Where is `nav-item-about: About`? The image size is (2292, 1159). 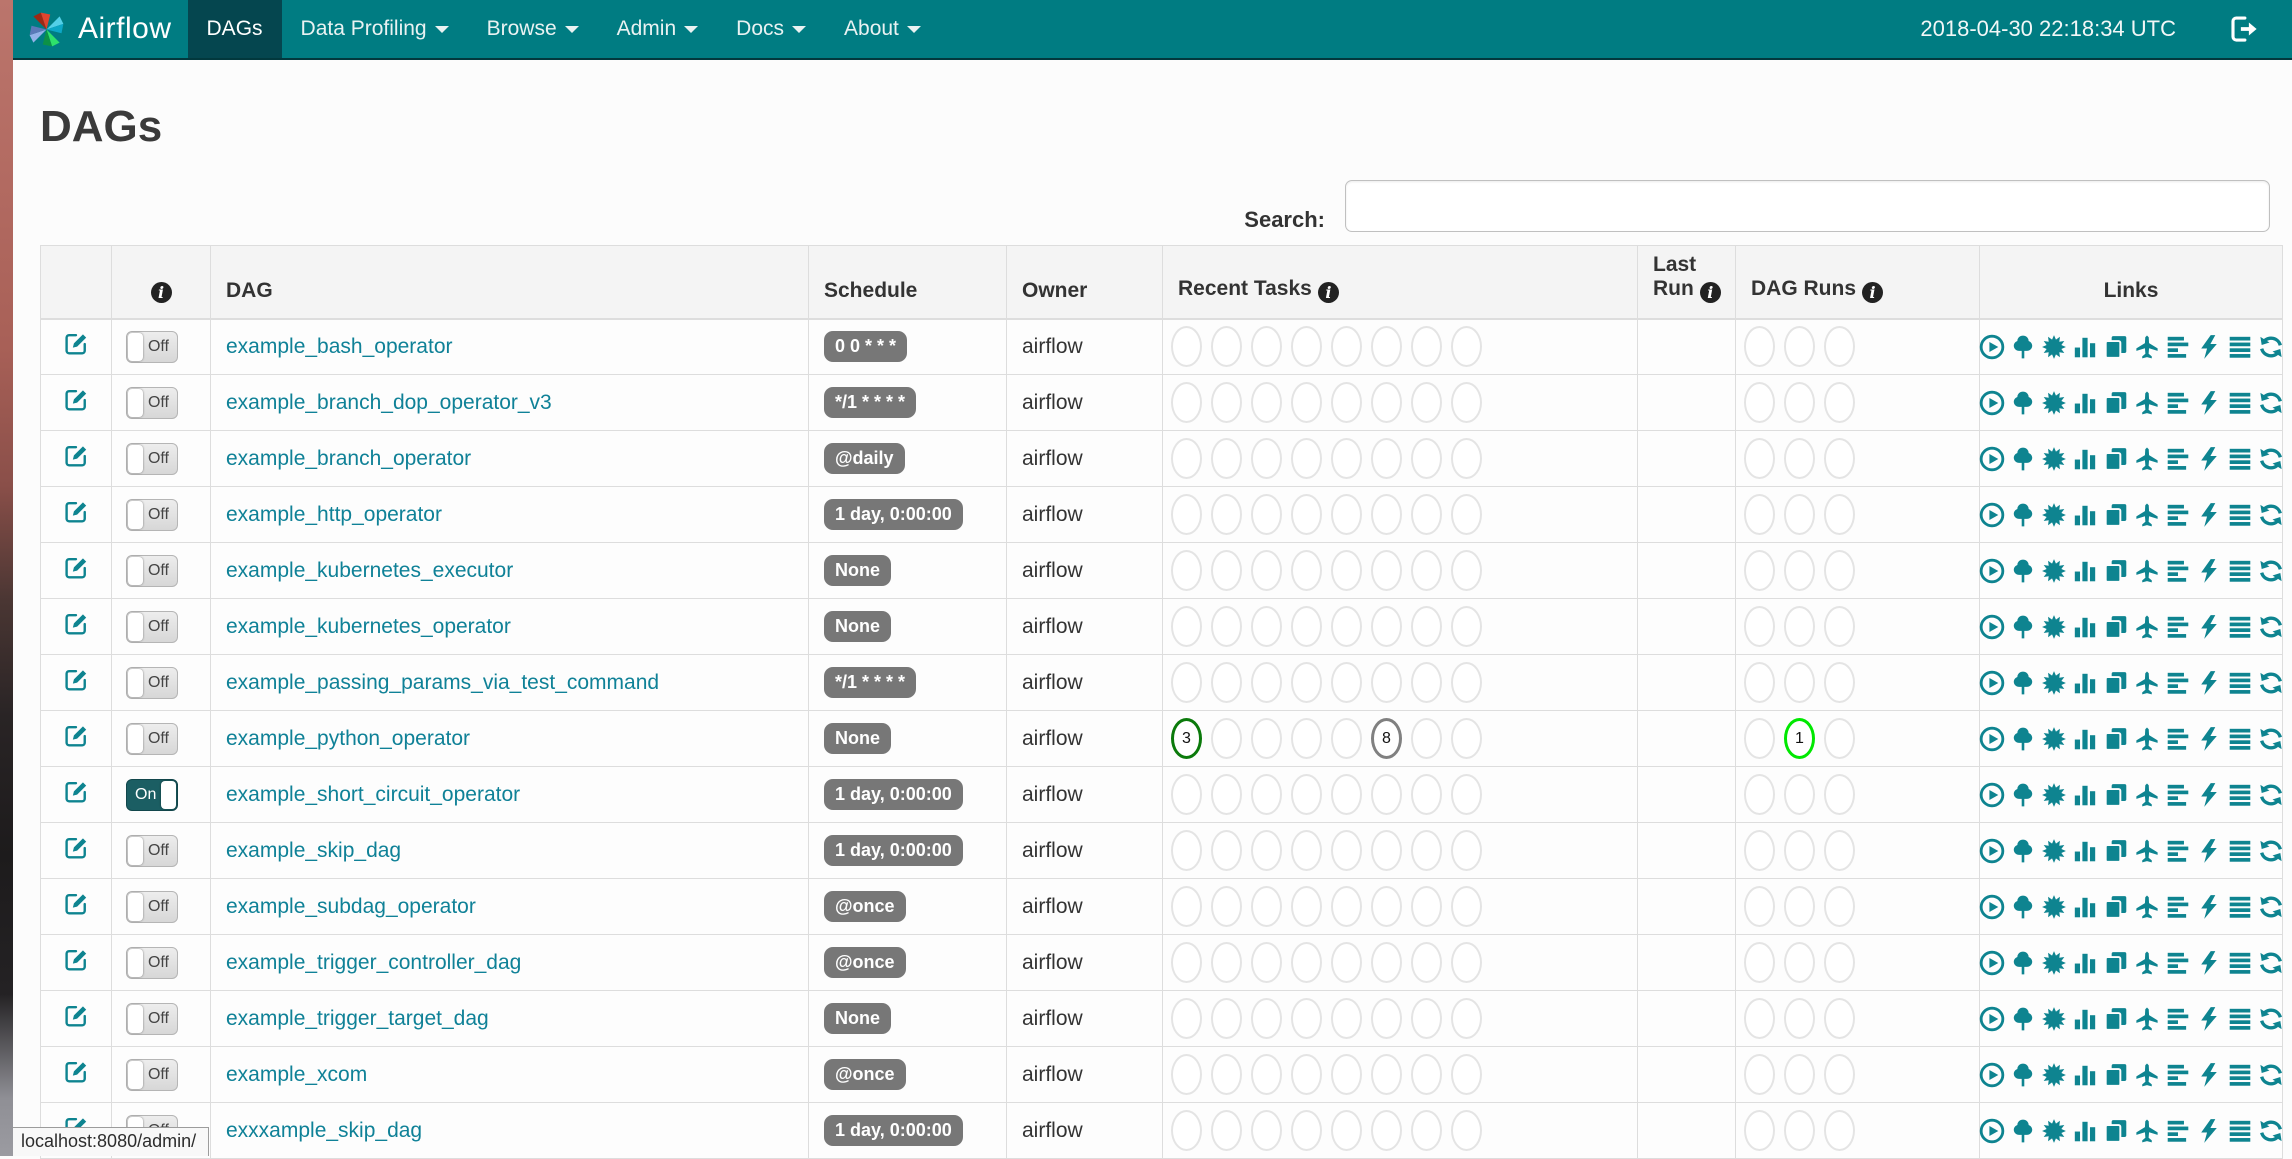 nav-item-about: About is located at coordinates (882, 29).